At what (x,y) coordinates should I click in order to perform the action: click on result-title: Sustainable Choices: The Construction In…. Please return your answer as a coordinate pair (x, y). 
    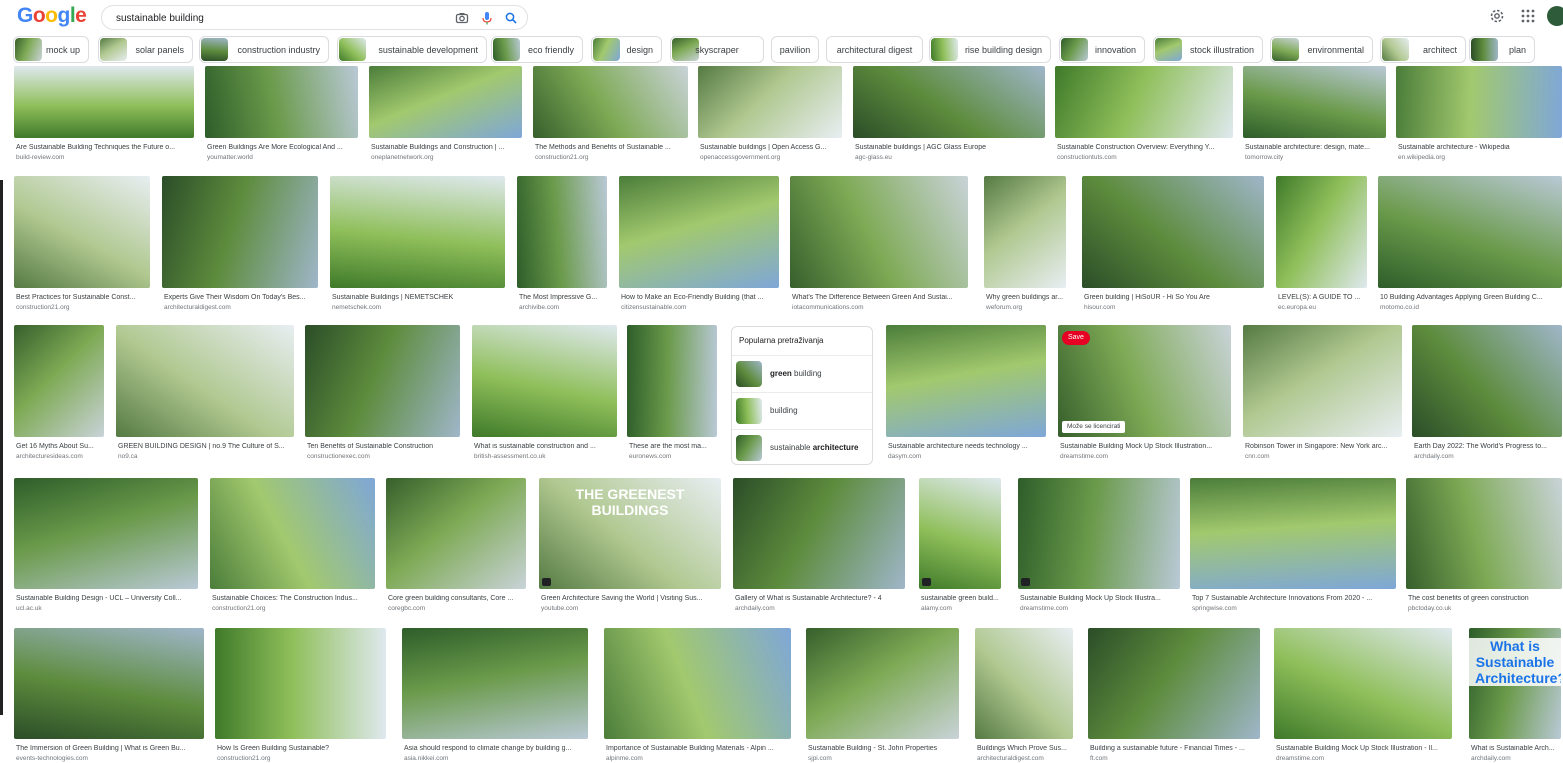
    Looking at the image, I should click on (293, 598).